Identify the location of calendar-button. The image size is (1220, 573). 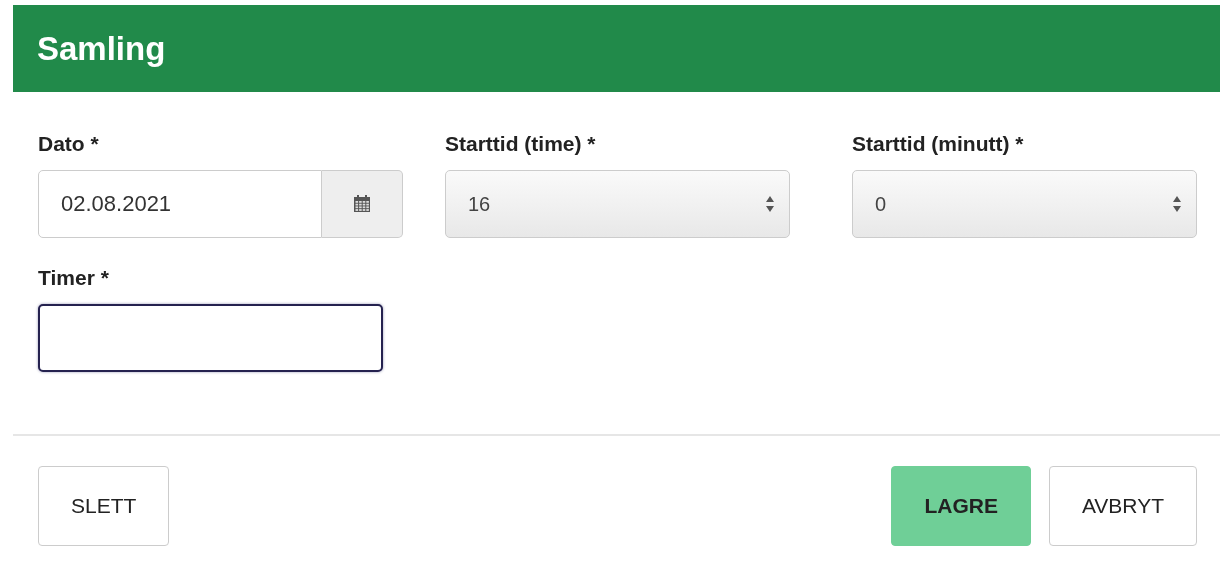
(362, 204).